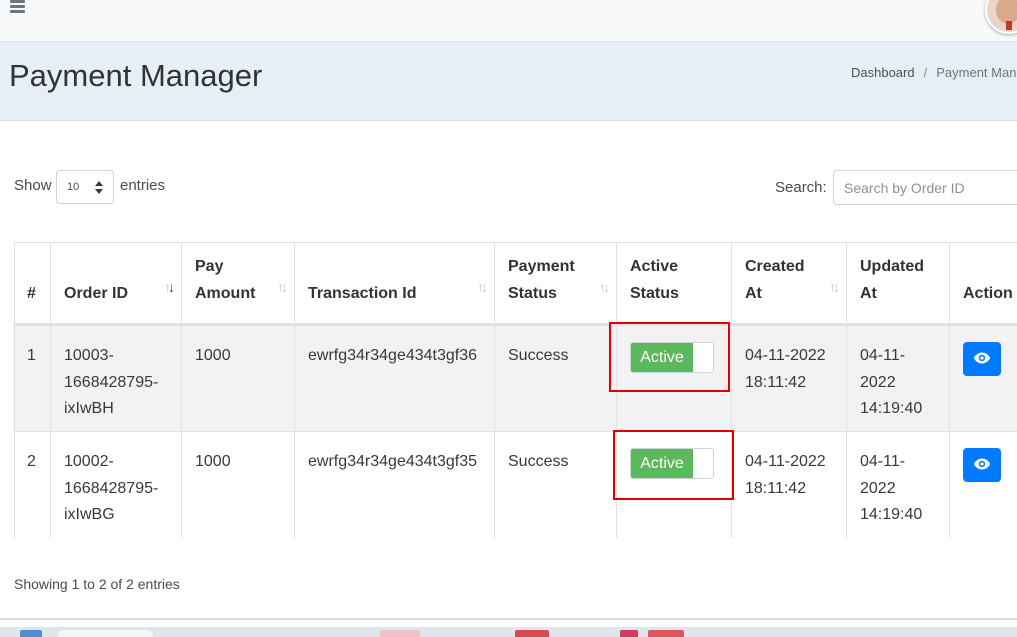 This screenshot has width=1017, height=637. I want to click on cell-index: 2, so click(32, 484).